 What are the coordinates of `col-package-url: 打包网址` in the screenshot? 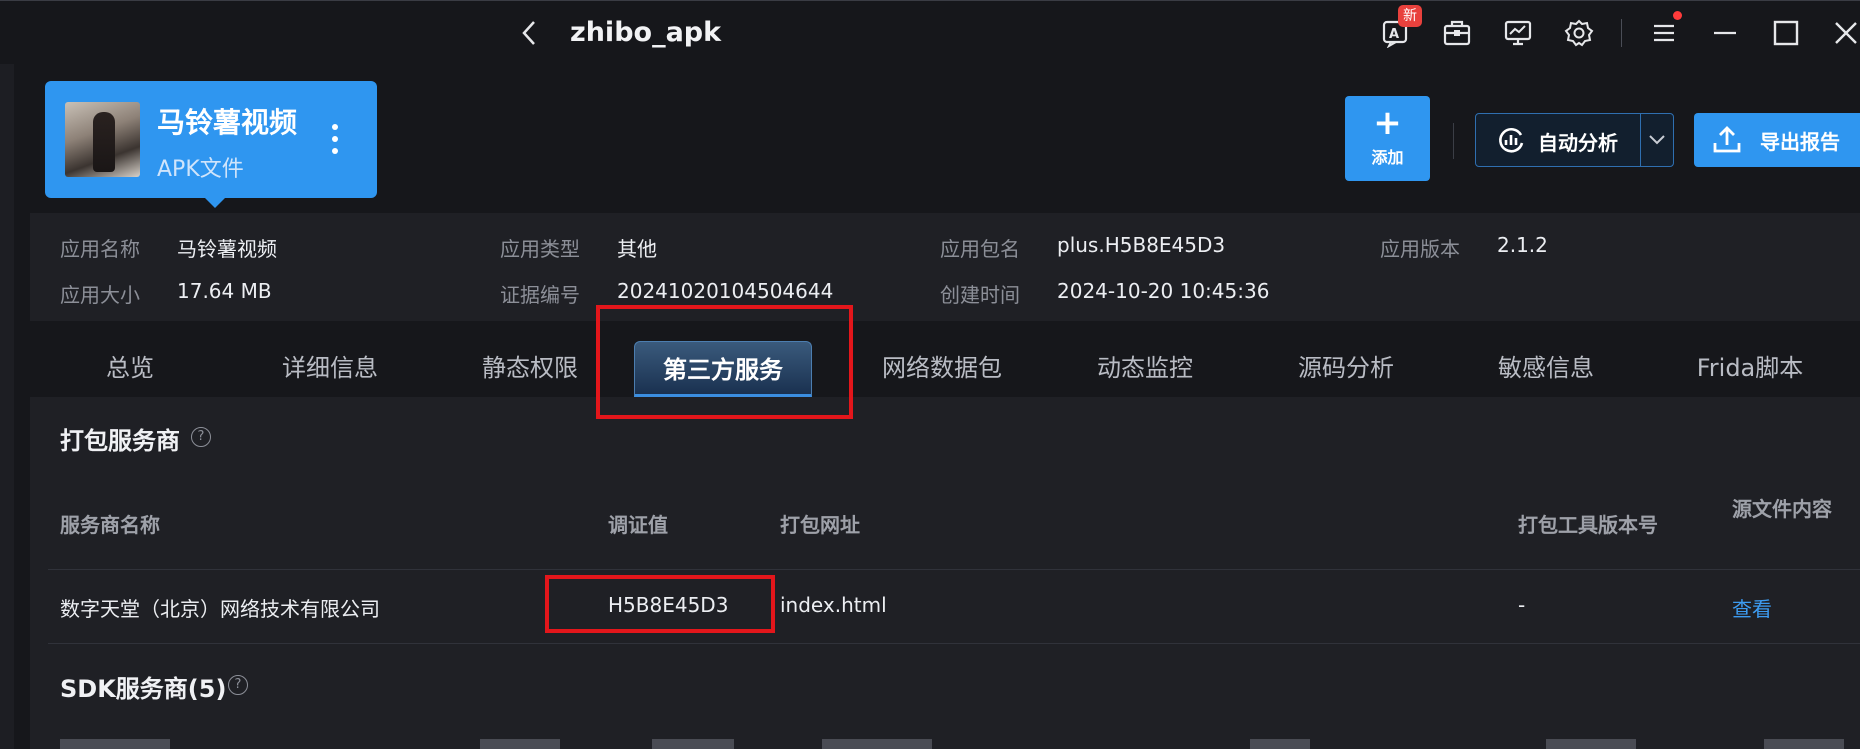 It's located at (820, 525).